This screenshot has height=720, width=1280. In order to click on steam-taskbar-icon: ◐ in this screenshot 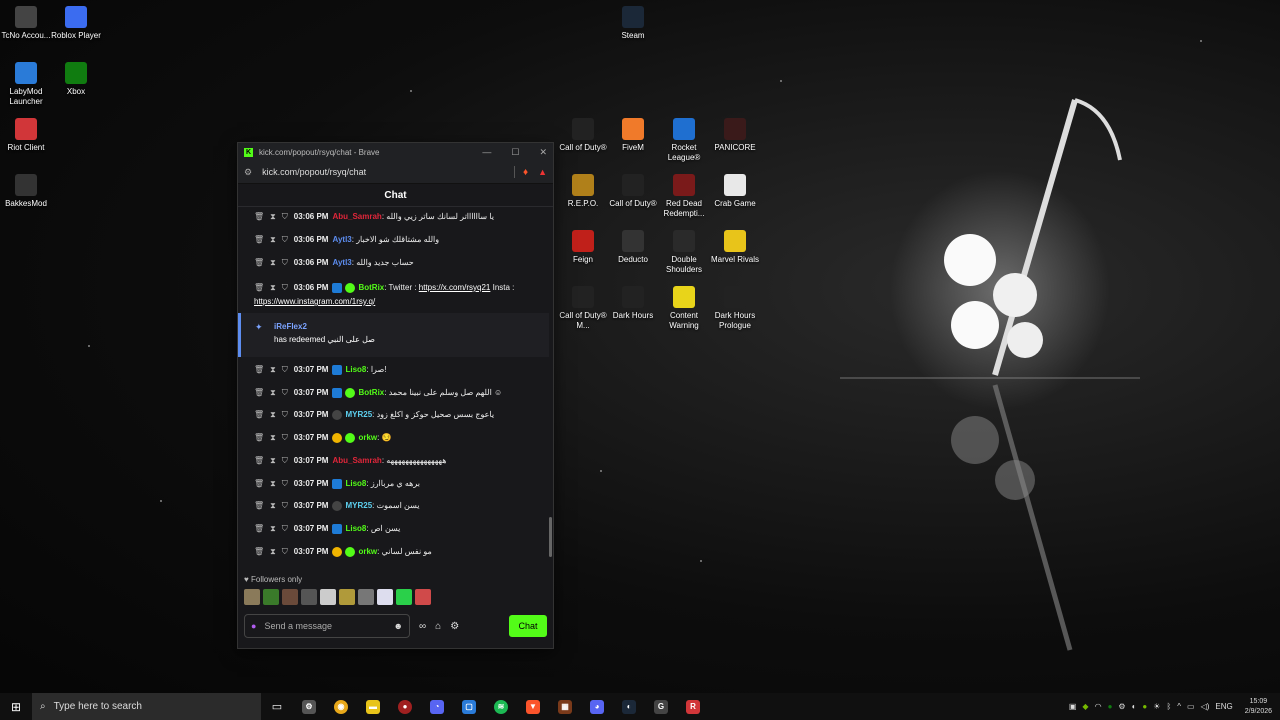, I will do `click(629, 706)`.